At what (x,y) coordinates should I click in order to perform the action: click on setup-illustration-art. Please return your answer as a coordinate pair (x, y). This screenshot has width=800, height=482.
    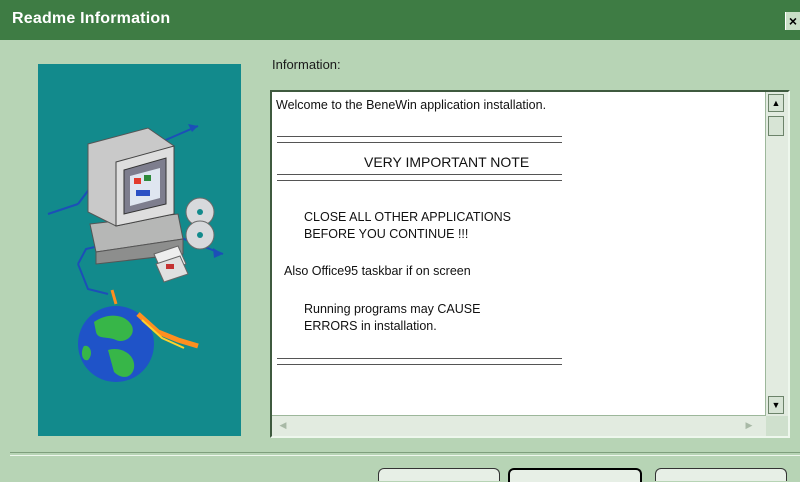
    Looking at the image, I should click on (135, 253).